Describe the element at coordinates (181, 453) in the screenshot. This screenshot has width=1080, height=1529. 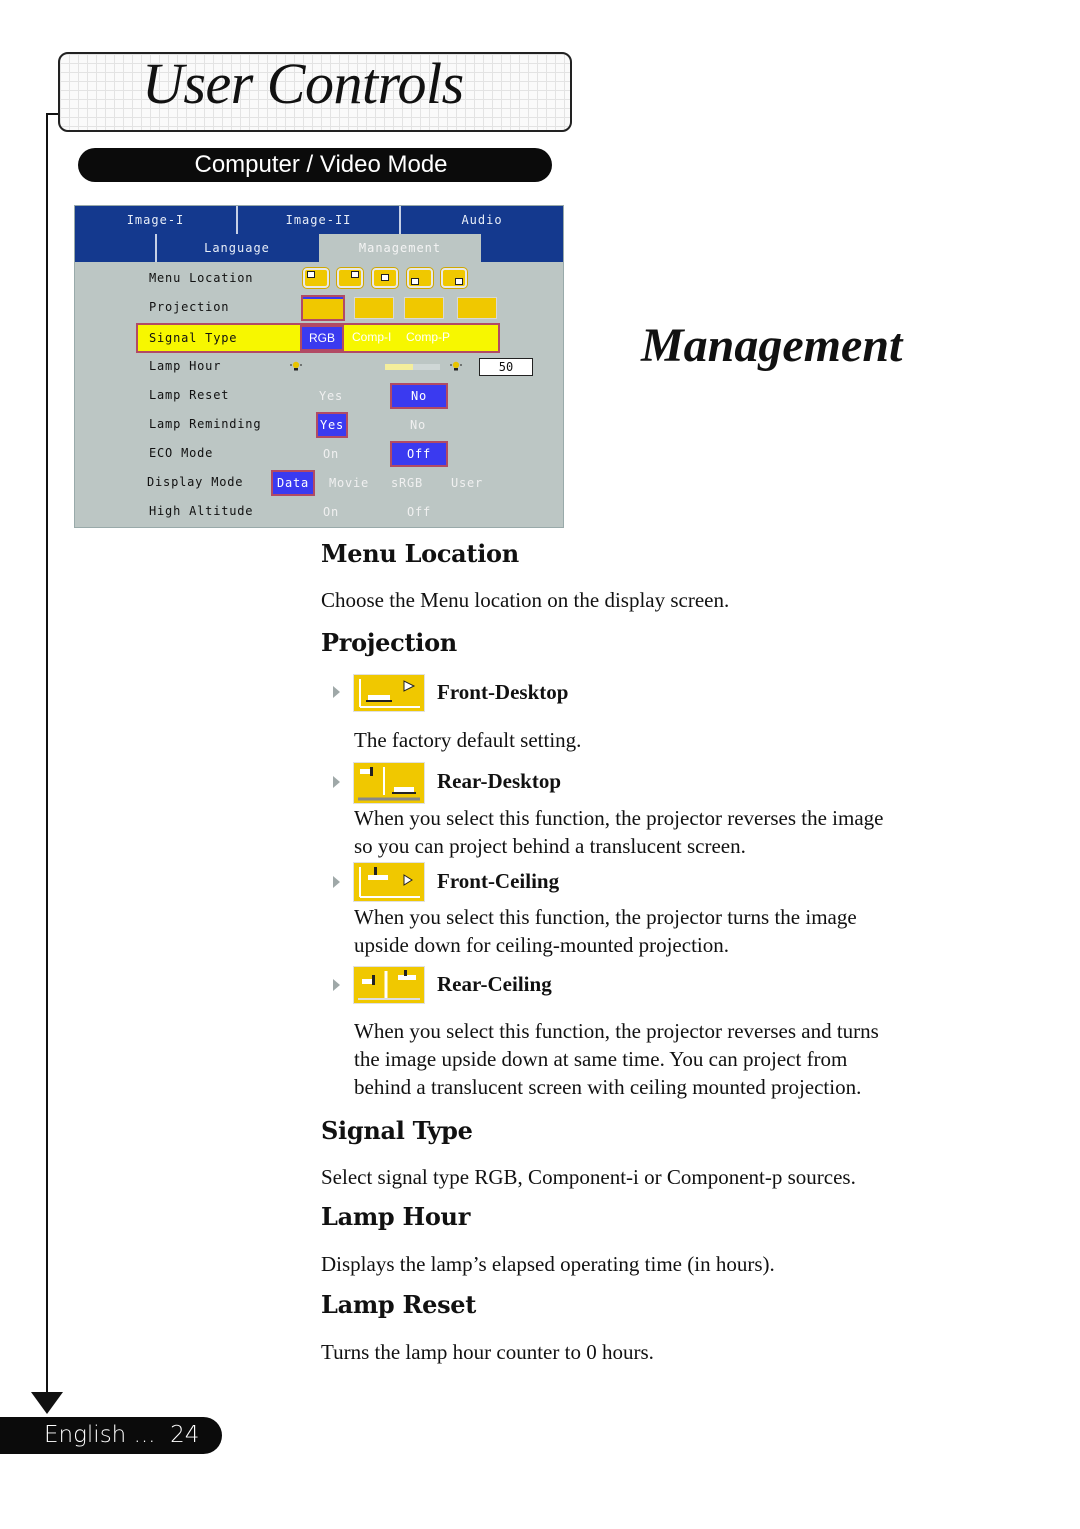
I see `osd-label: ECO Mode` at that location.